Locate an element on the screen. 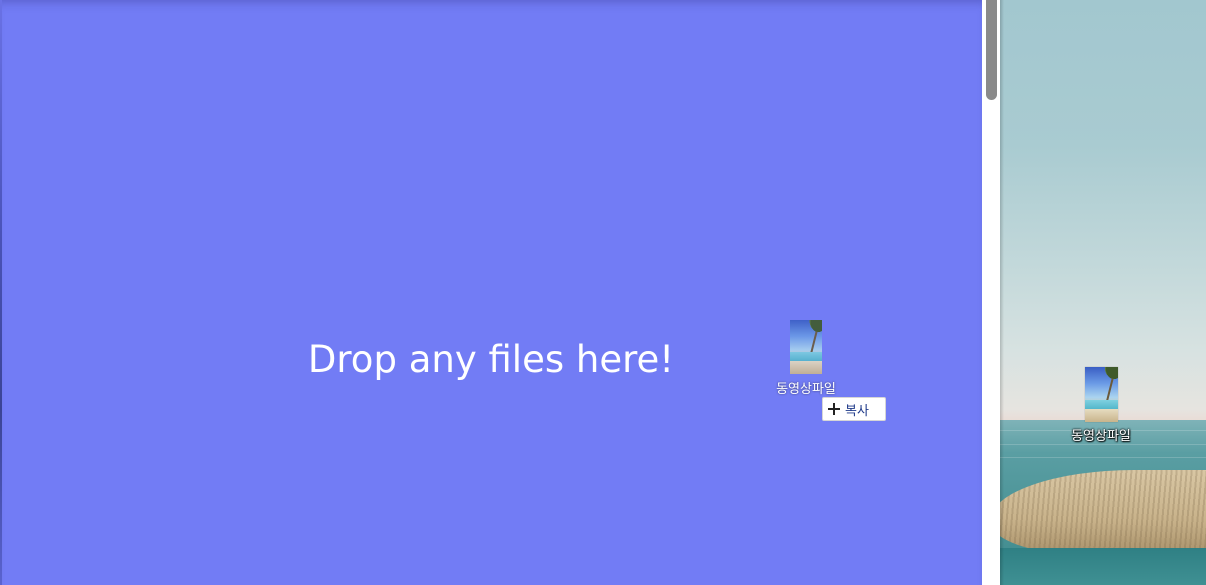 The image size is (1206, 585). copy-badge-label: 복사 is located at coordinates (857, 411).